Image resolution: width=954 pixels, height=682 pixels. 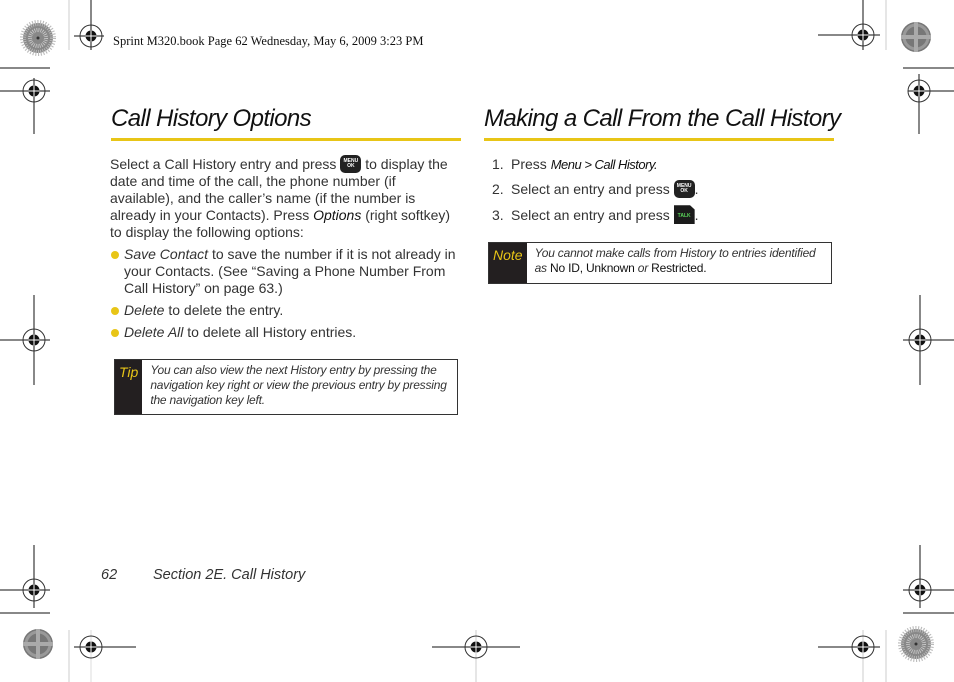 I want to click on tip-label: Tip, so click(x=129, y=387).